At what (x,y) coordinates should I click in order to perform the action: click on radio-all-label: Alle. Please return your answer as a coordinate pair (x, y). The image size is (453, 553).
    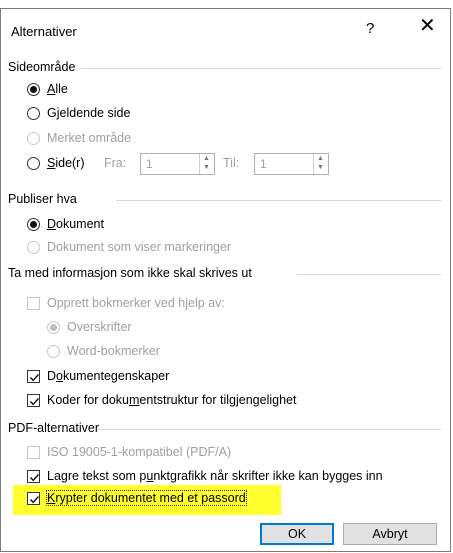
    Looking at the image, I should click on (57, 89).